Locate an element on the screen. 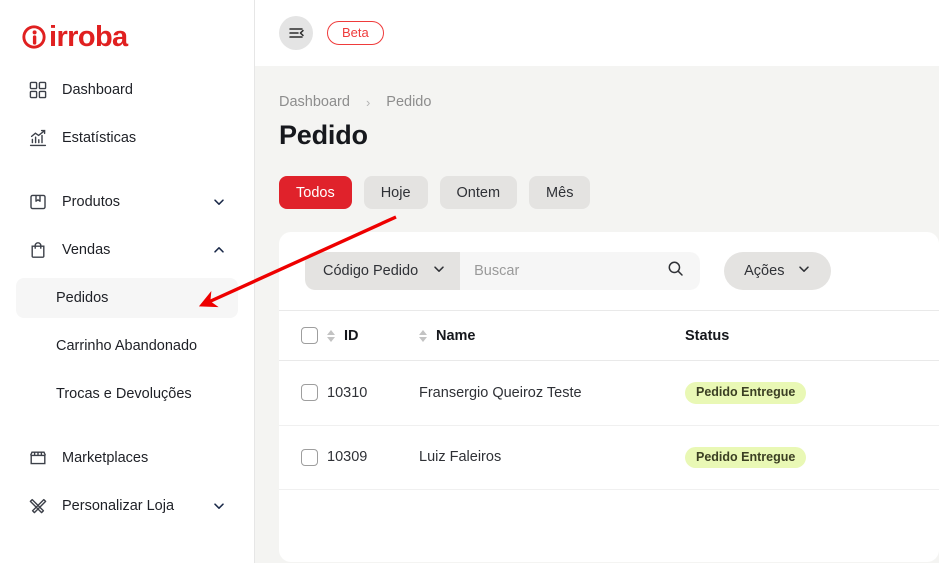  search-box is located at coordinates (580, 271).